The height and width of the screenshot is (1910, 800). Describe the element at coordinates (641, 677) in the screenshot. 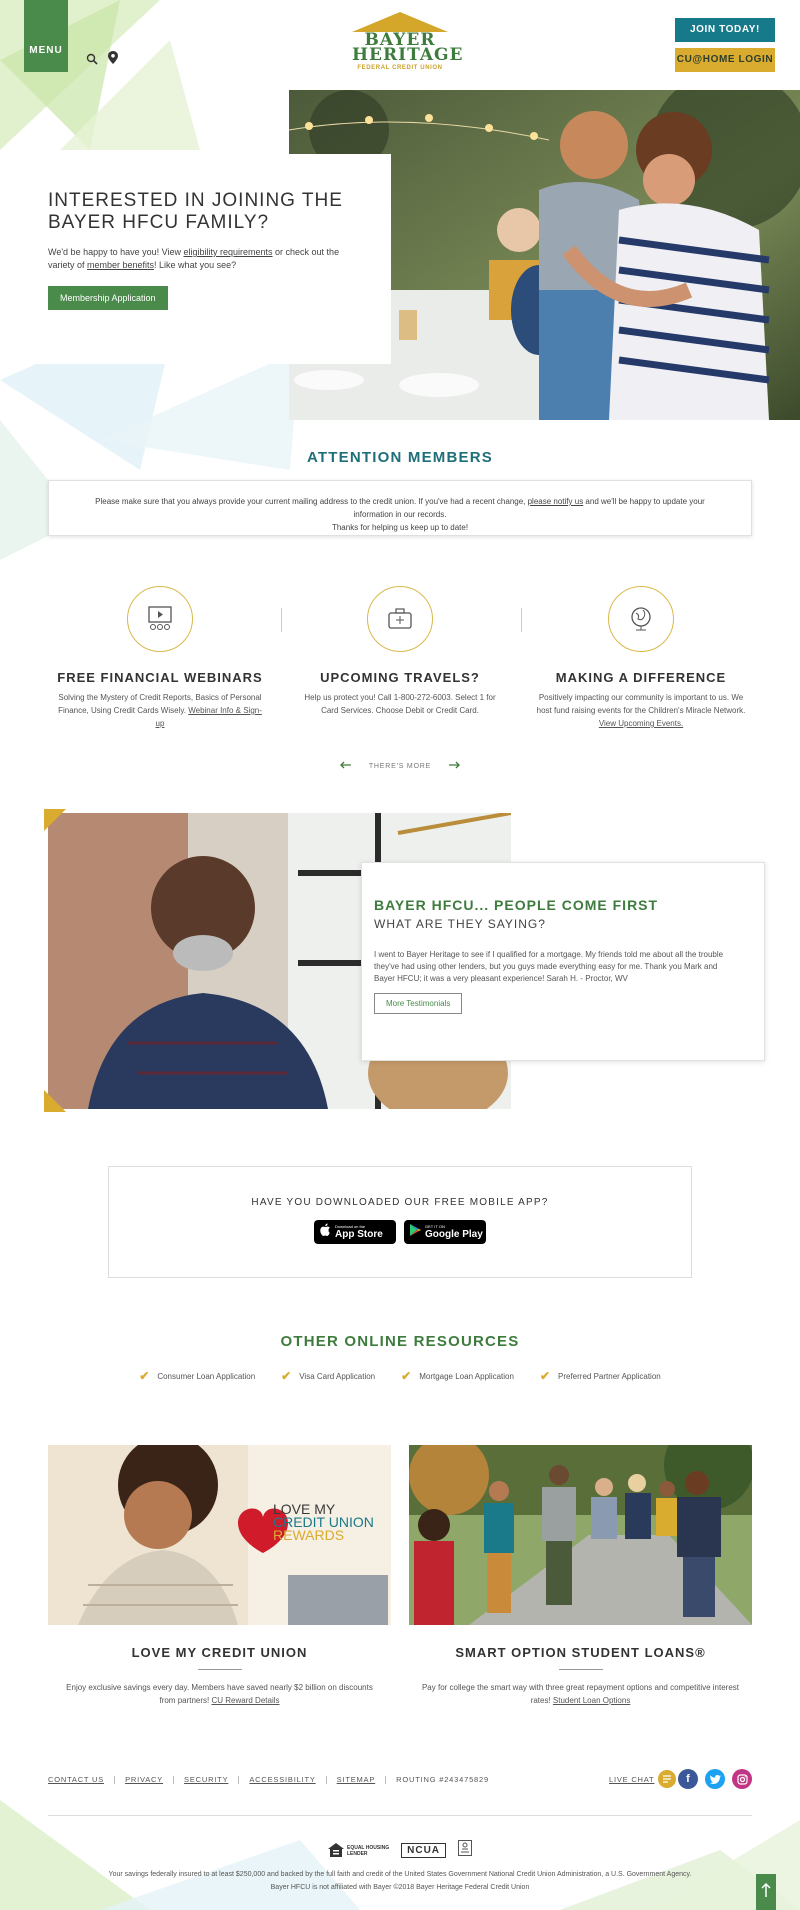

I see `feature-title: MAKING A DIFFERENCE` at that location.